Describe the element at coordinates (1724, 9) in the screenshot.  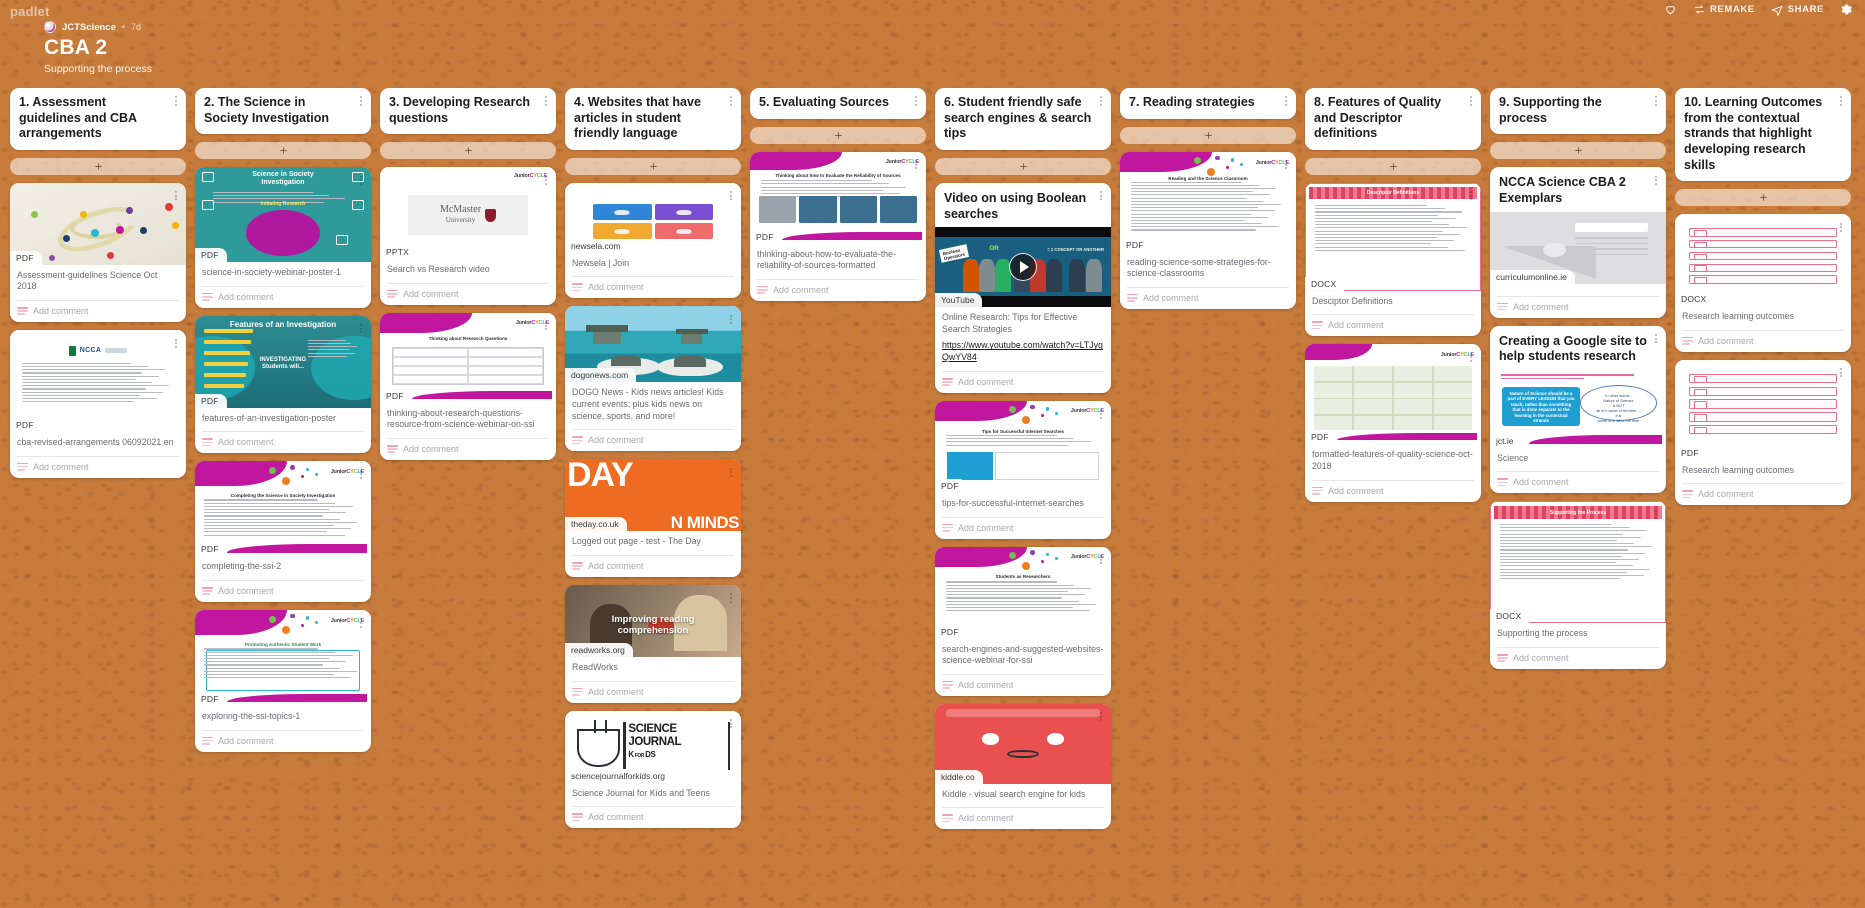
I see `remake-button: REMAKE` at that location.